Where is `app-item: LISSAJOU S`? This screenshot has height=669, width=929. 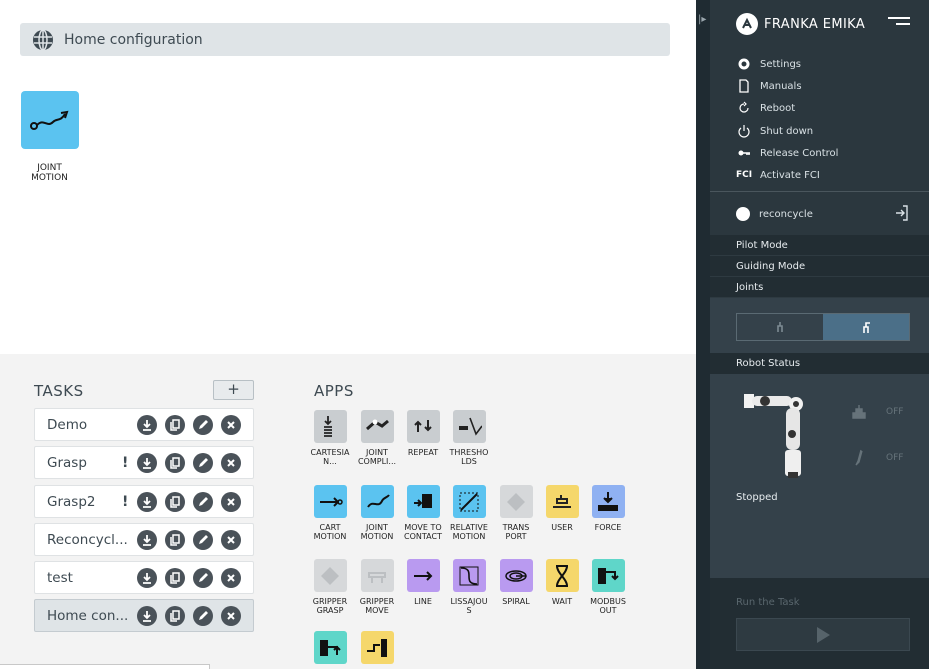 app-item: LISSAJOU S is located at coordinates (469, 587).